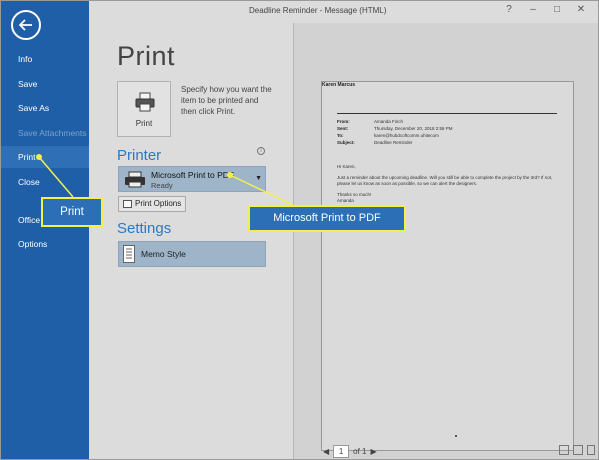 The image size is (599, 460). I want to click on preview-greeting: Hi Karen,, so click(346, 166).